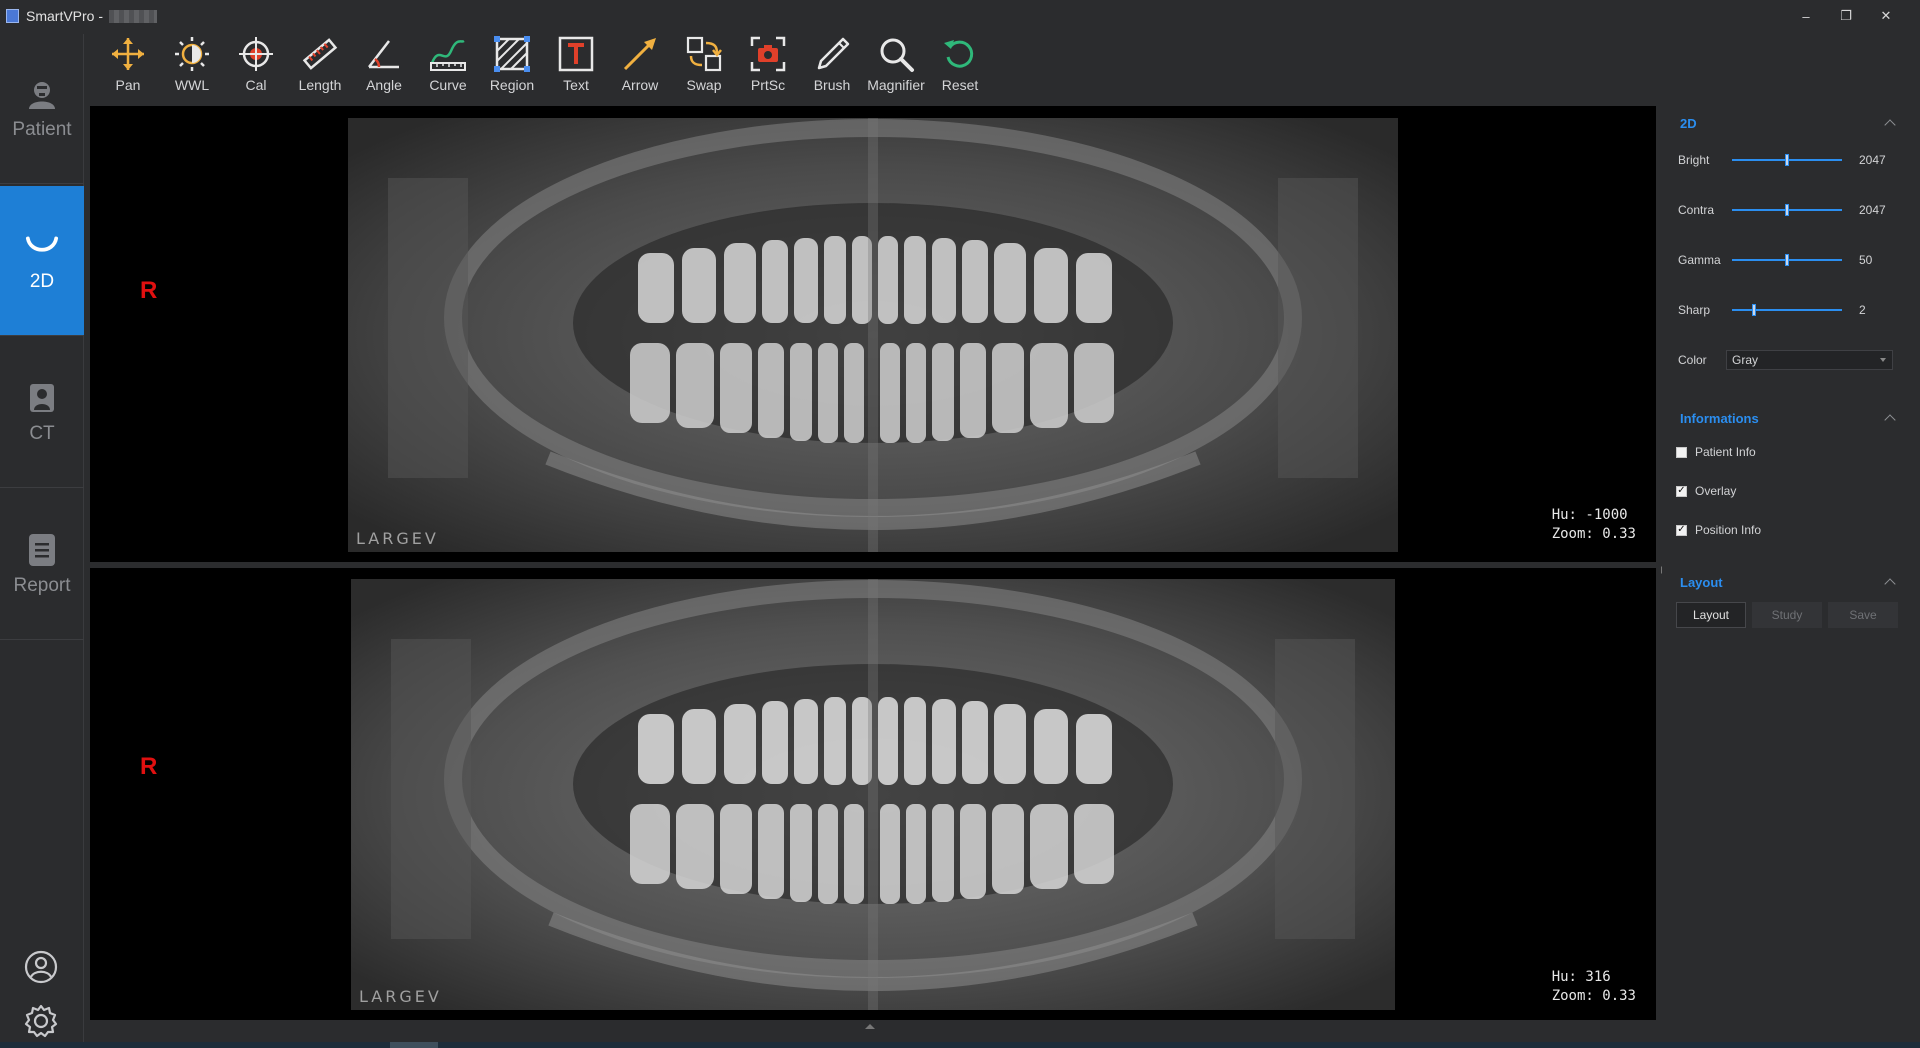 Image resolution: width=1920 pixels, height=1048 pixels. Describe the element at coordinates (768, 54) in the screenshot. I see `camera-icon` at that location.